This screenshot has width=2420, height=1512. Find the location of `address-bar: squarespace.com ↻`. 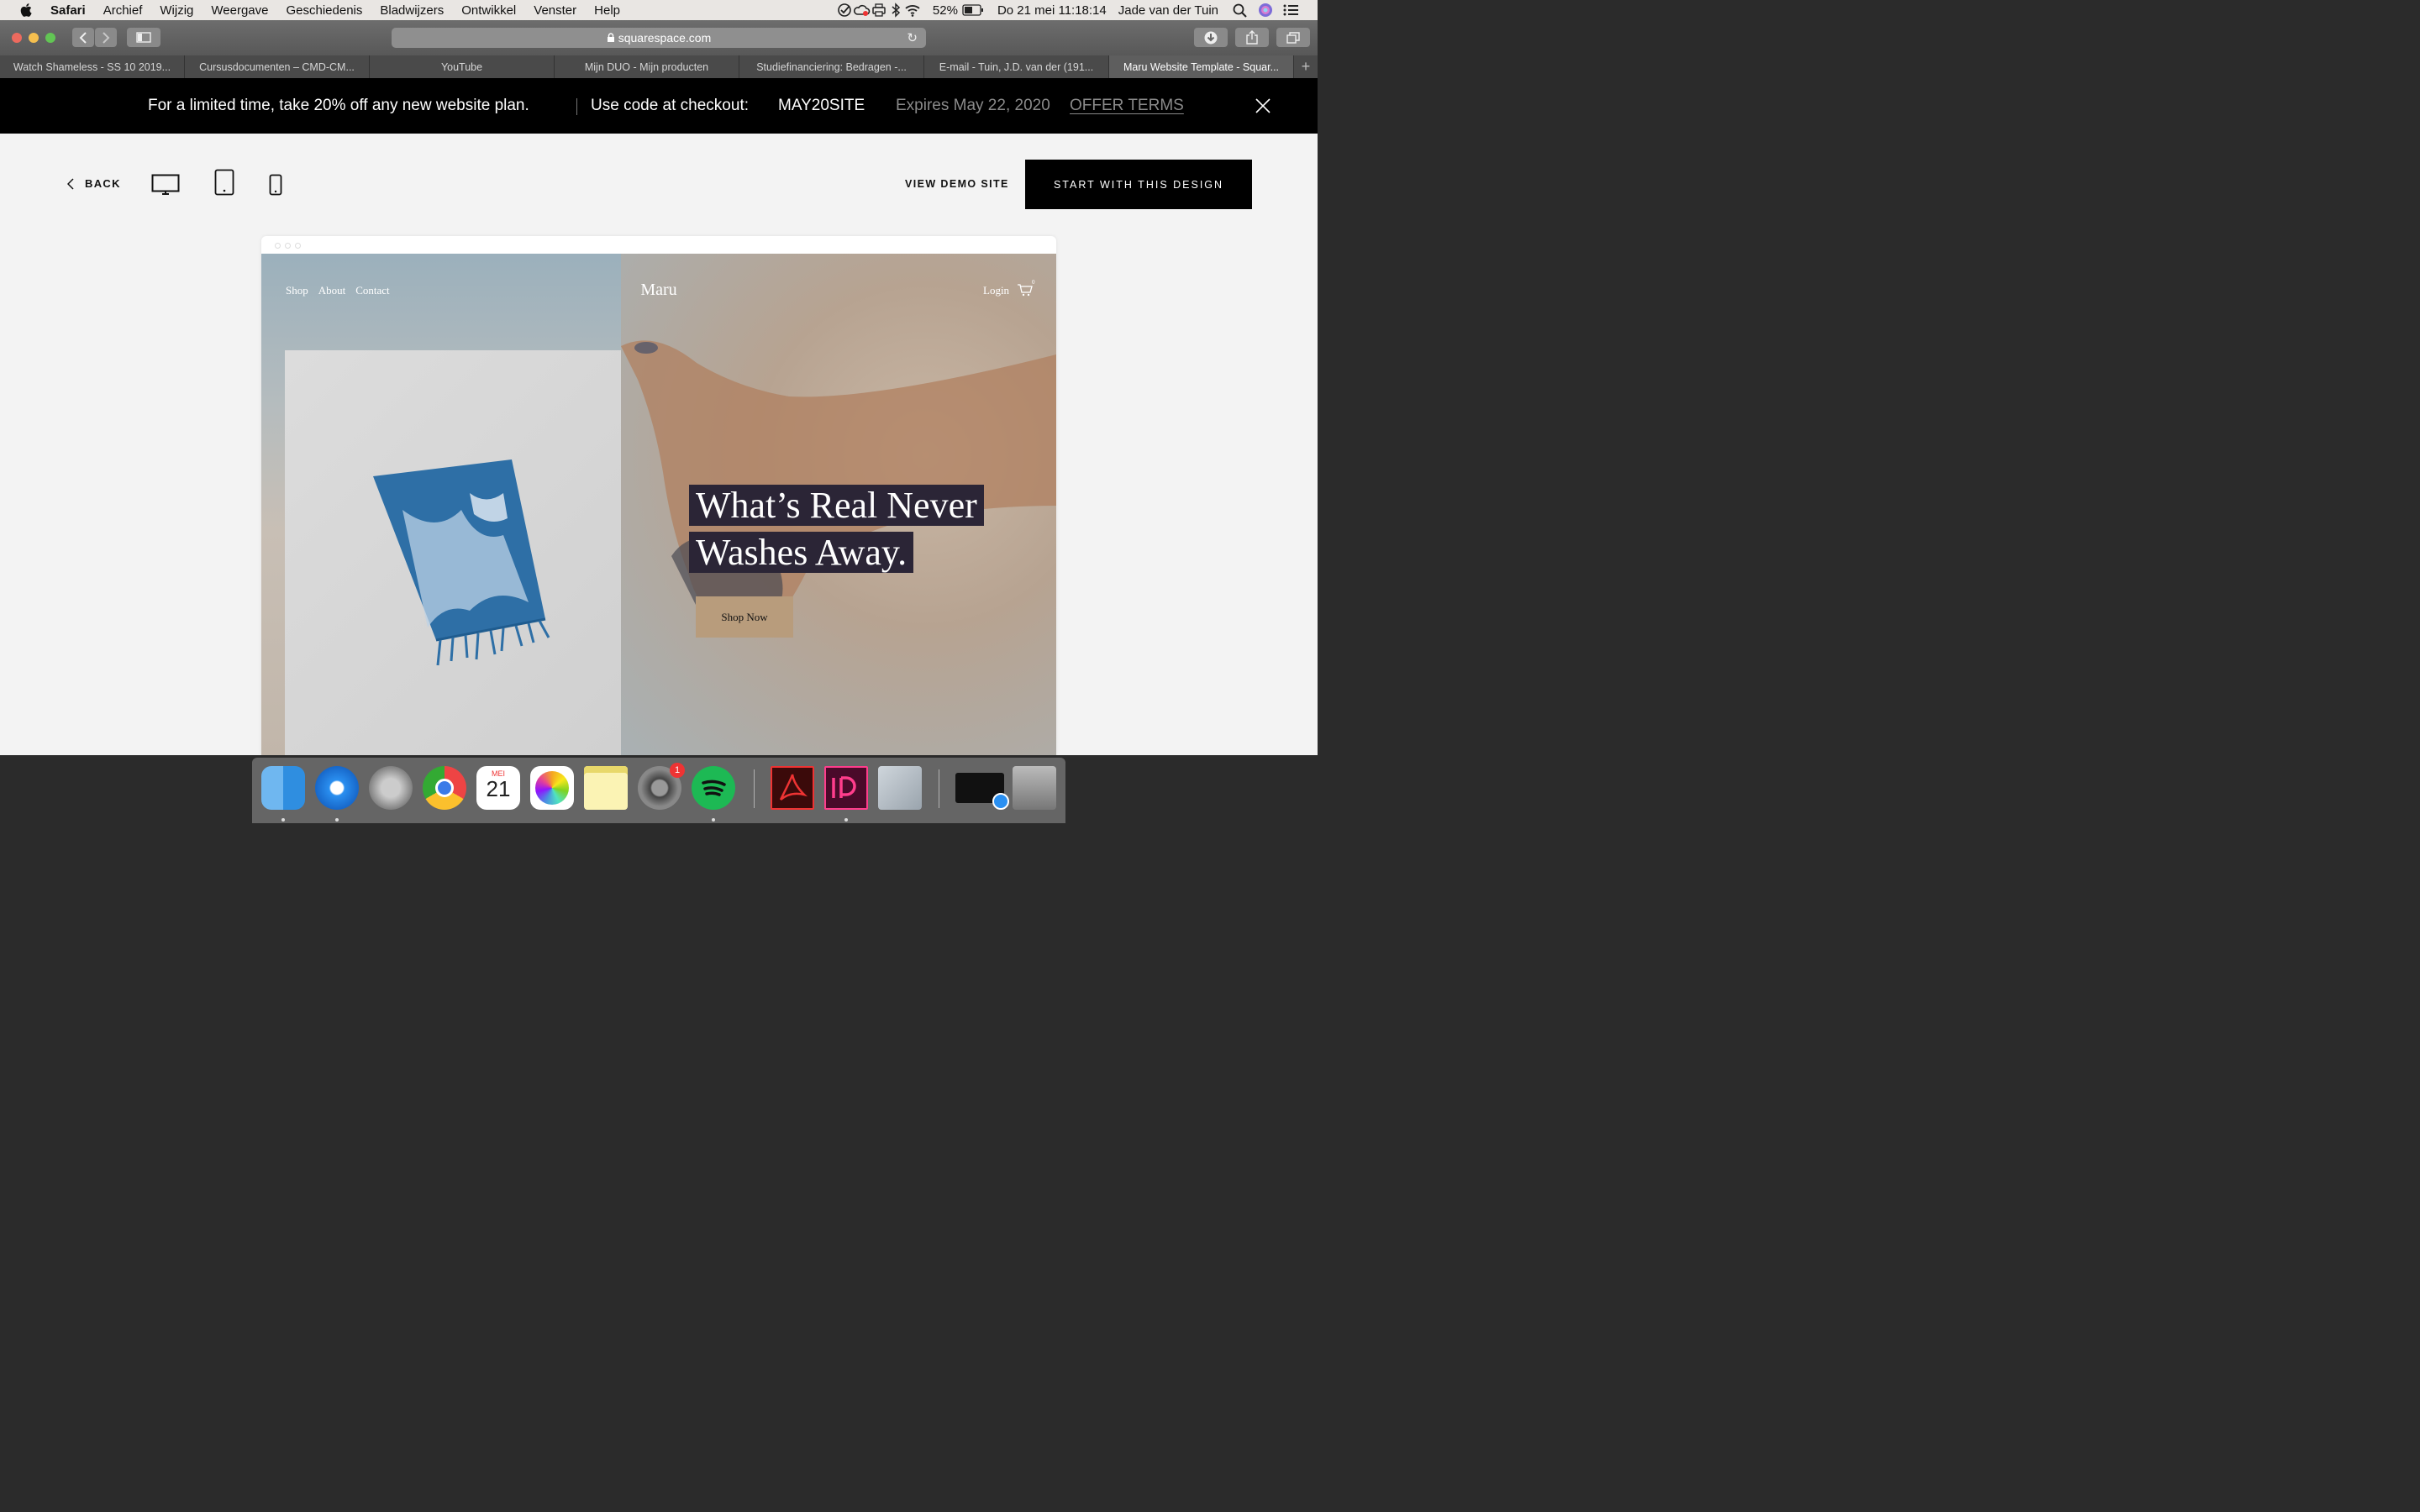

address-bar: squarespace.com ↻ is located at coordinates (659, 38).